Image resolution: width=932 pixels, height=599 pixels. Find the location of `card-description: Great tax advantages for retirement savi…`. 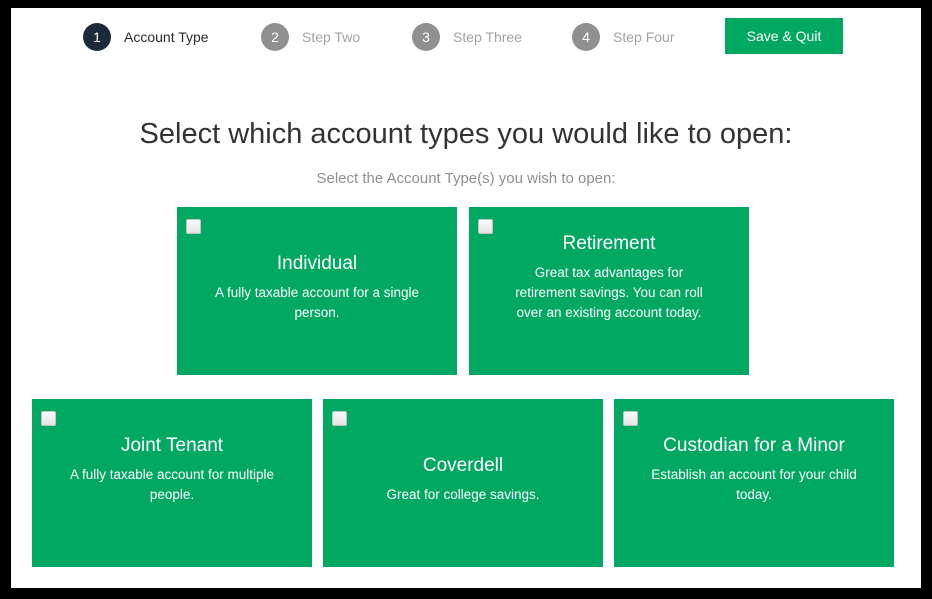

card-description: Great tax advantages for retirement savi… is located at coordinates (609, 292).